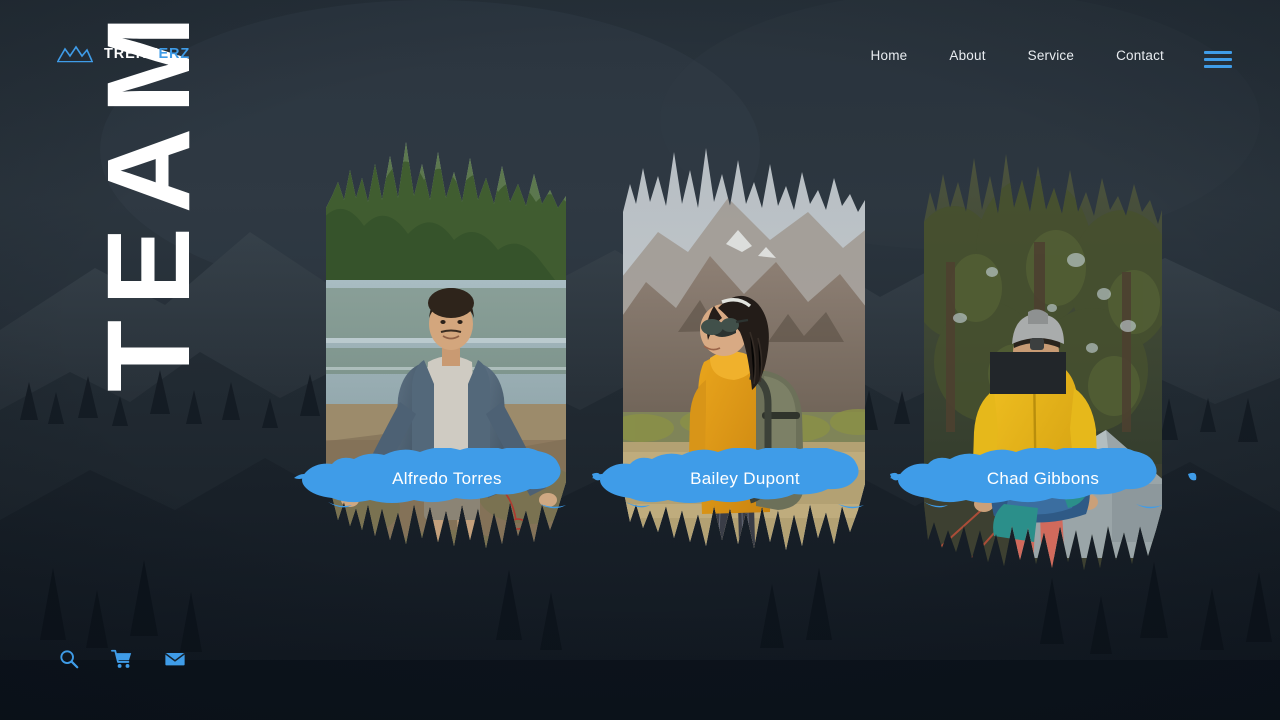 Image resolution: width=1280 pixels, height=720 pixels. I want to click on member-name: Alfredo Torres, so click(447, 478).